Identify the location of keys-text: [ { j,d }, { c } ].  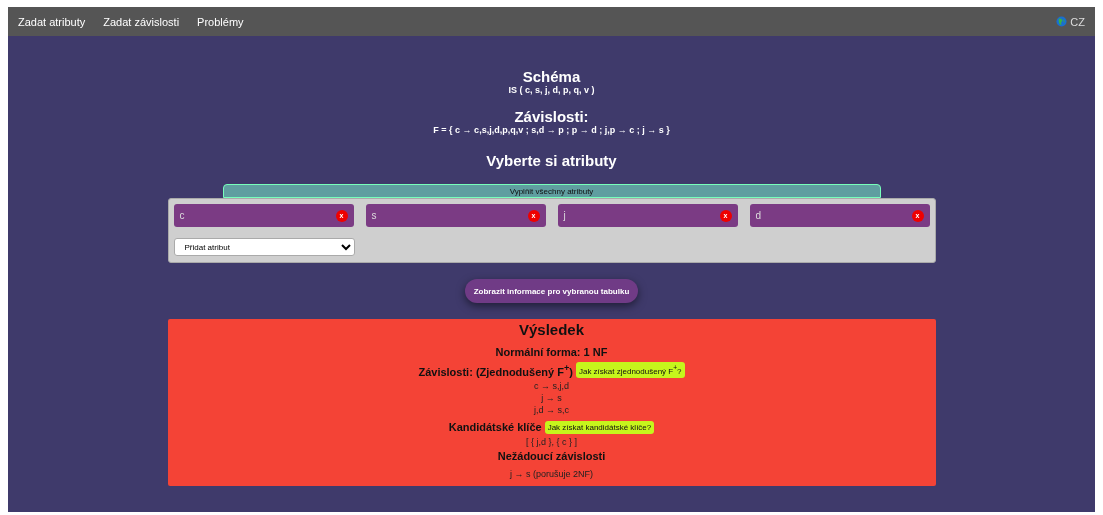
(551, 441).